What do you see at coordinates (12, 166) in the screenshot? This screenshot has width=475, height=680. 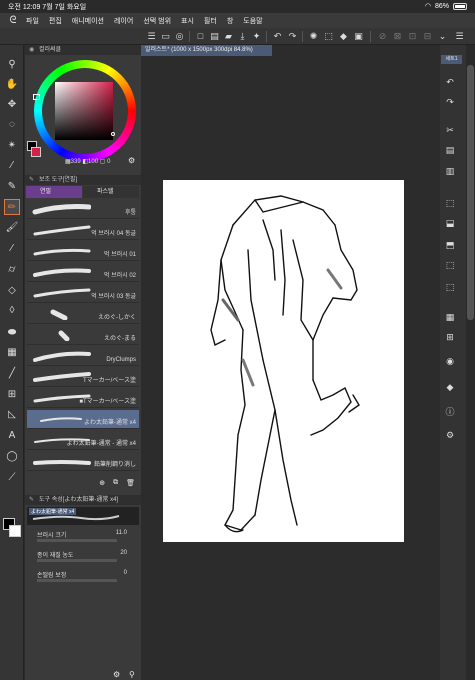 I see `eyedropper-icon: ⁄` at bounding box center [12, 166].